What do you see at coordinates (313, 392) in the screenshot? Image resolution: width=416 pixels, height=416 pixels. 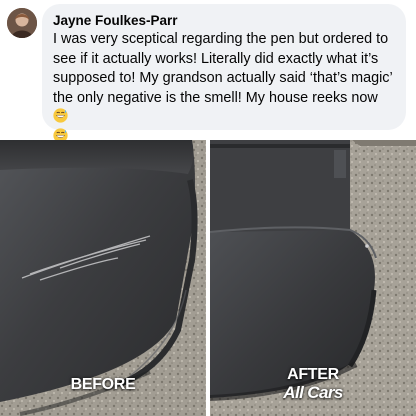 I see `brand-label: All Cars` at bounding box center [313, 392].